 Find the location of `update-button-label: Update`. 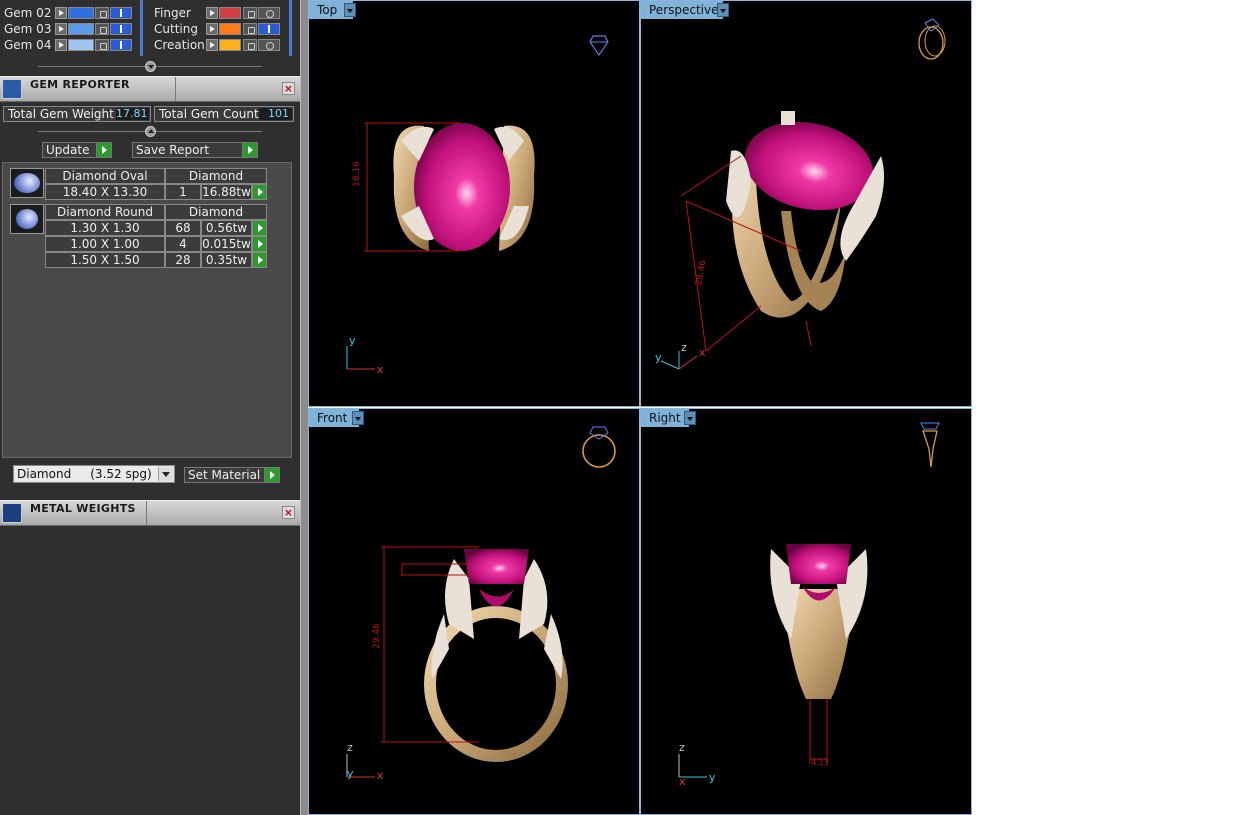

update-button-label: Update is located at coordinates (68, 150).